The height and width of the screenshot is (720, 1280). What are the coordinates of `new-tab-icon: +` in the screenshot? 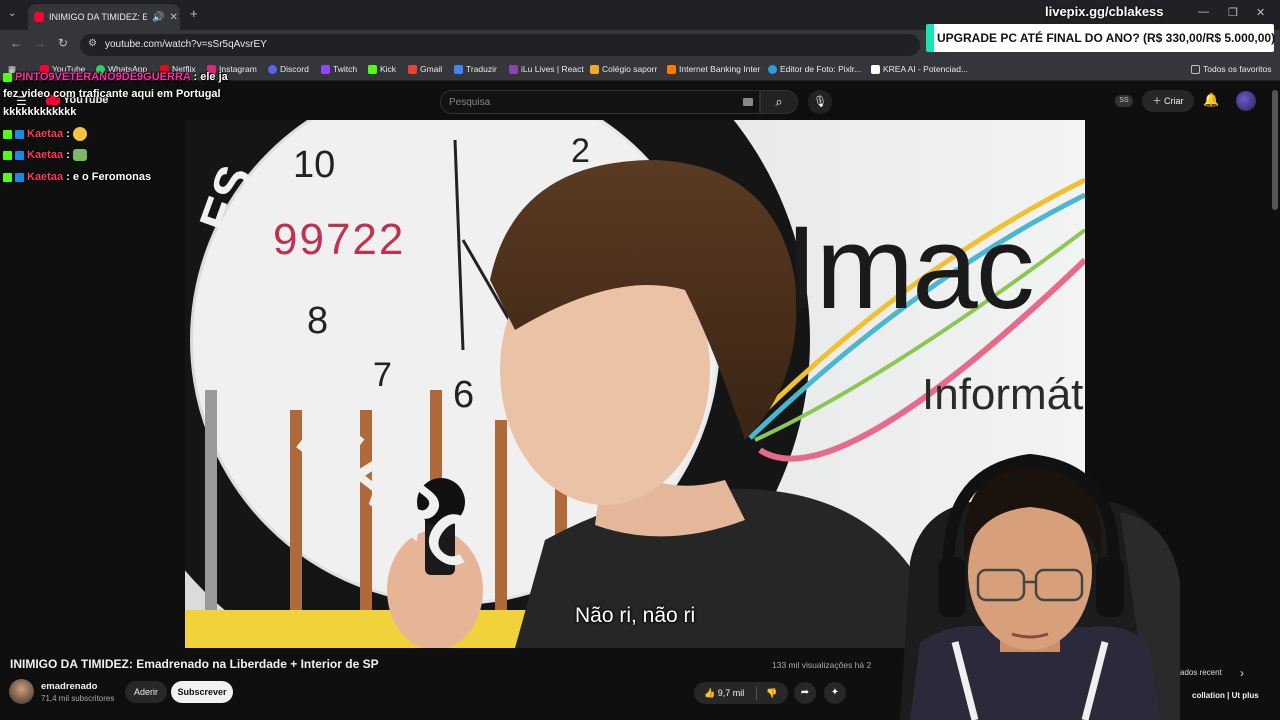 It's located at (194, 13).